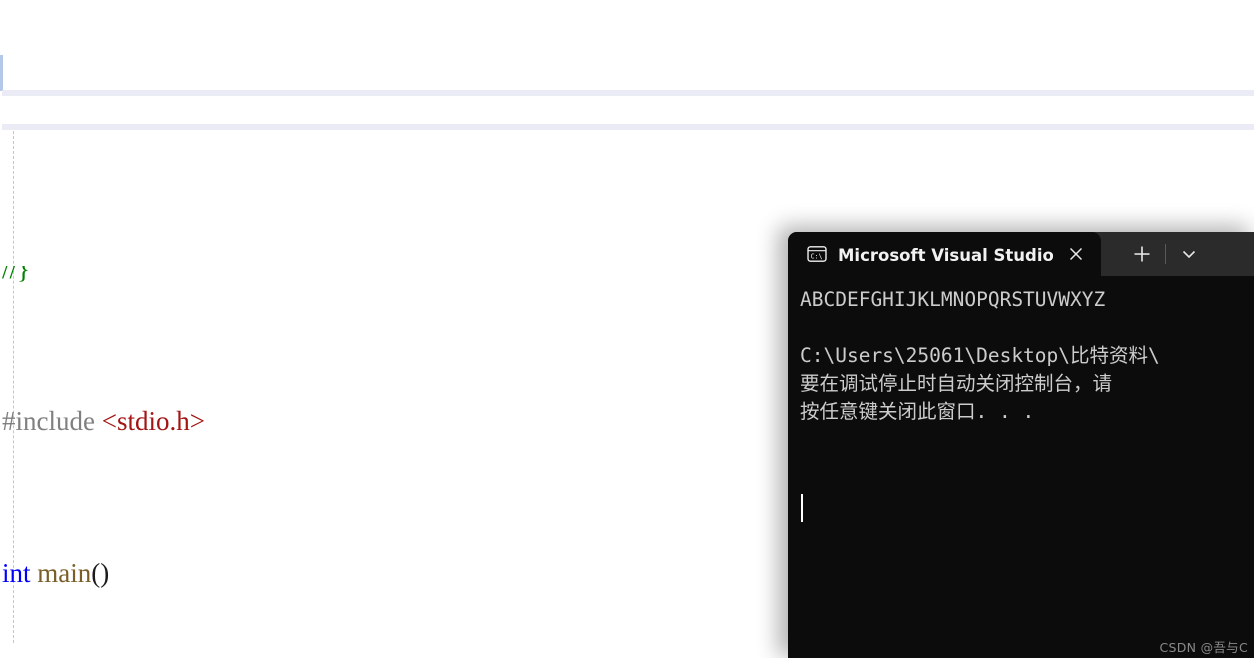 The height and width of the screenshot is (658, 1254). What do you see at coordinates (16, 275) in the screenshot?
I see `code-token-comment: //}` at bounding box center [16, 275].